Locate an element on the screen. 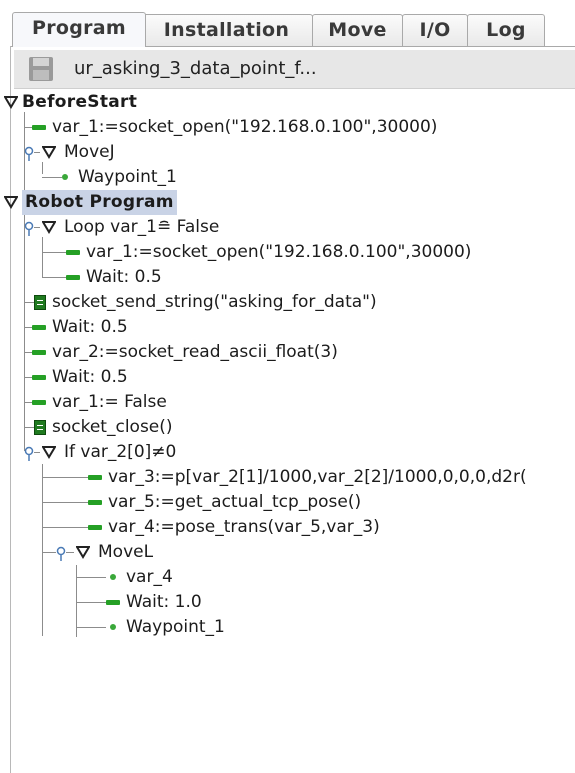  node-label: MoveJ is located at coordinates (89, 152).